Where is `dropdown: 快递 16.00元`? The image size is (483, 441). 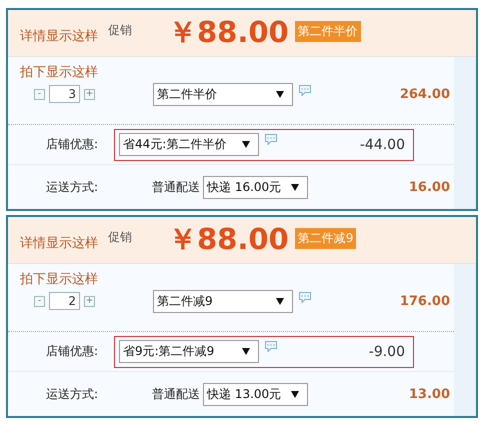
dropdown: 快递 16.00元 is located at coordinates (255, 187).